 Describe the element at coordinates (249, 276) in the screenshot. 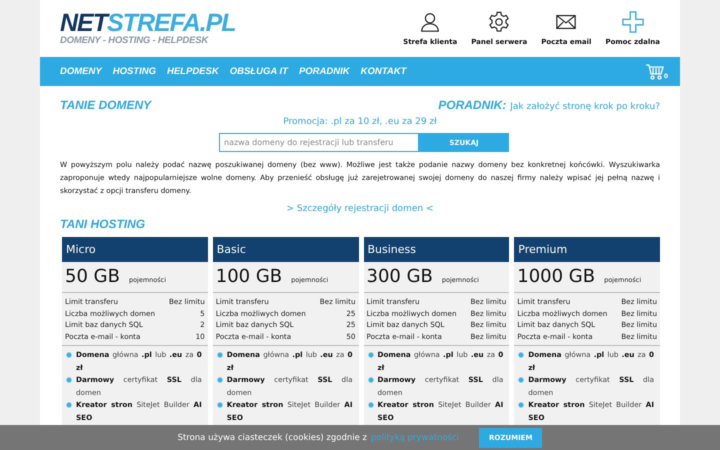

I see `plan-capacity: 100 GB` at that location.